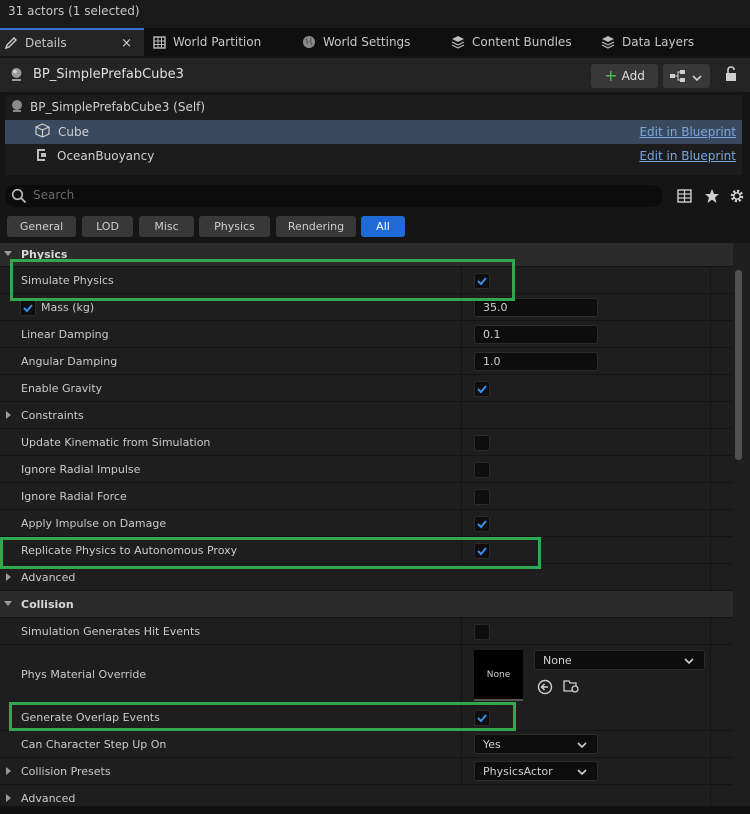 The width and height of the screenshot is (750, 814). Describe the element at coordinates (482, 389) in the screenshot. I see `enable-gravity-checkbox` at that location.